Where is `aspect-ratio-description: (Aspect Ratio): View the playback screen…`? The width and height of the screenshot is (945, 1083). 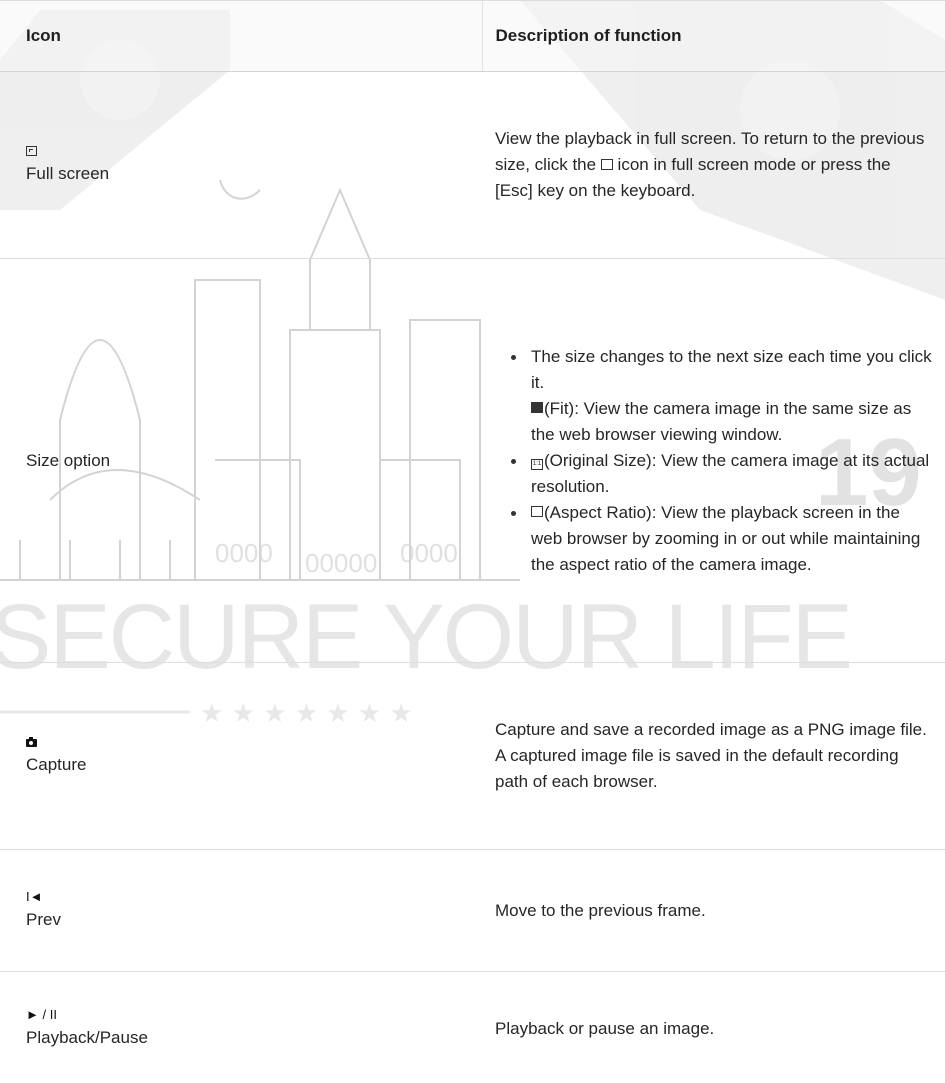
aspect-ratio-description: (Aspect Ratio): View the playback screen… is located at coordinates (726, 538).